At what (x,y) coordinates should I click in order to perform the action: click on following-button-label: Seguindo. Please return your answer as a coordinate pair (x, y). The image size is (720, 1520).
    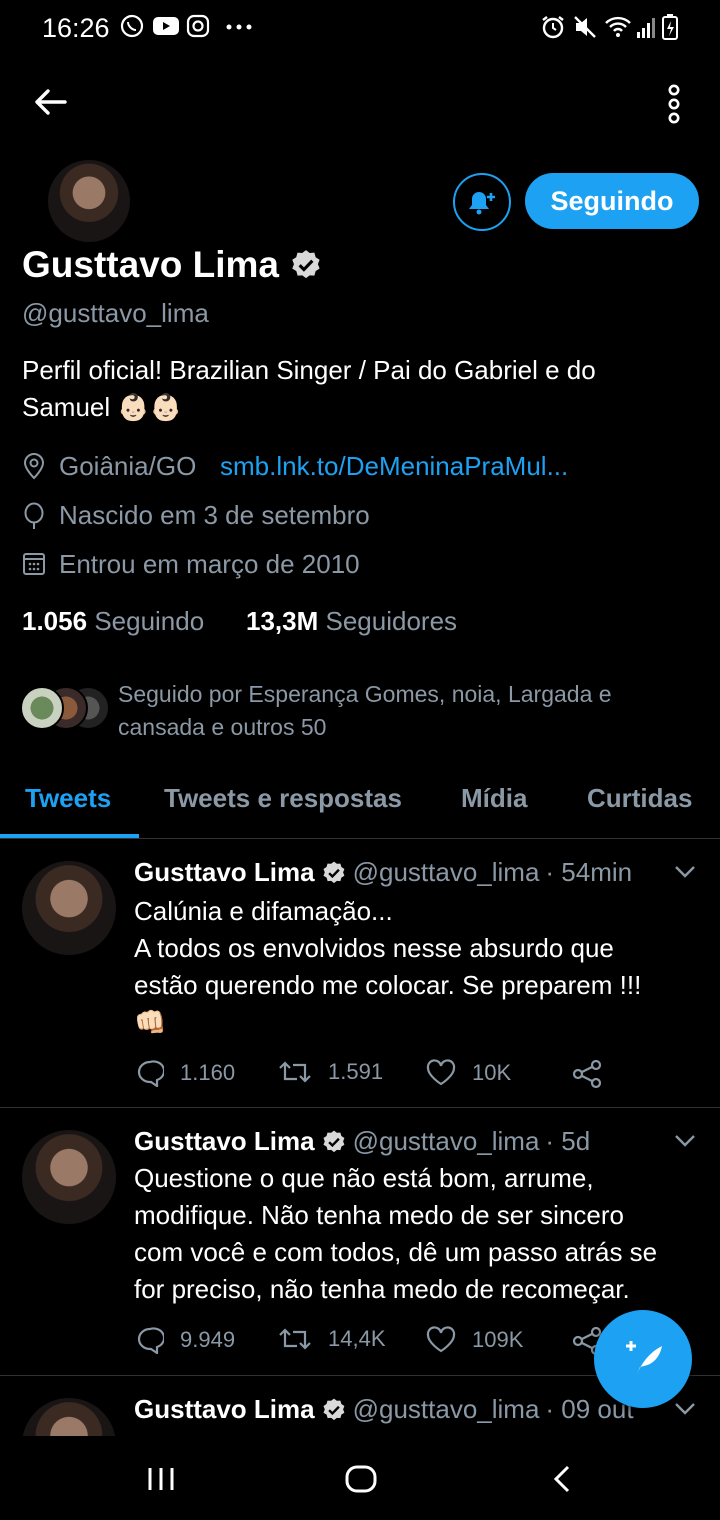
    Looking at the image, I should click on (612, 200).